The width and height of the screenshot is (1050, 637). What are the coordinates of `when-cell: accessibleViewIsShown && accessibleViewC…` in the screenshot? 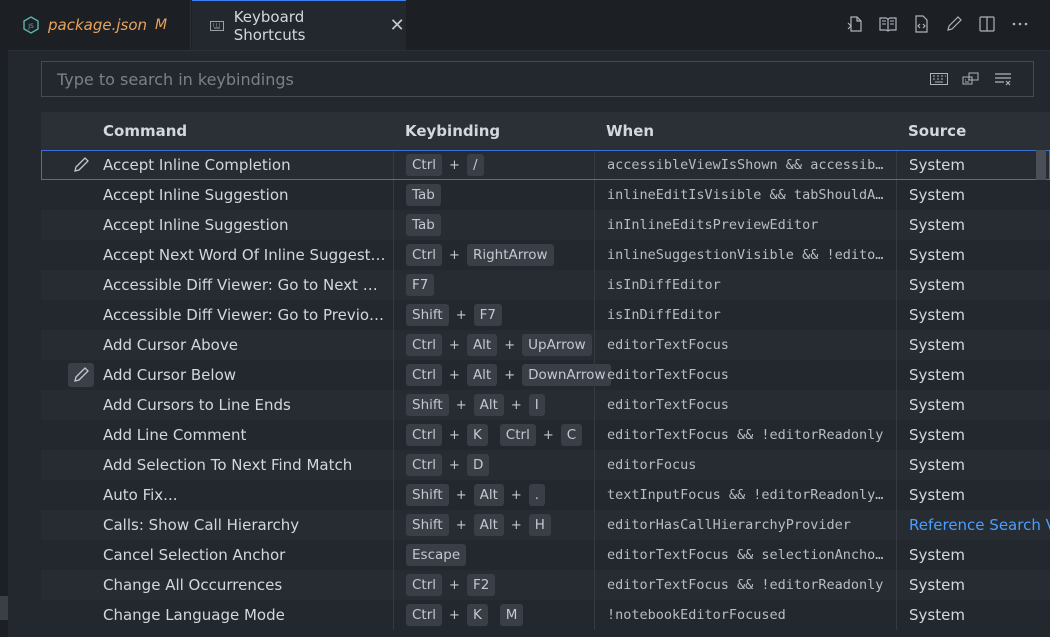 It's located at (745, 165).